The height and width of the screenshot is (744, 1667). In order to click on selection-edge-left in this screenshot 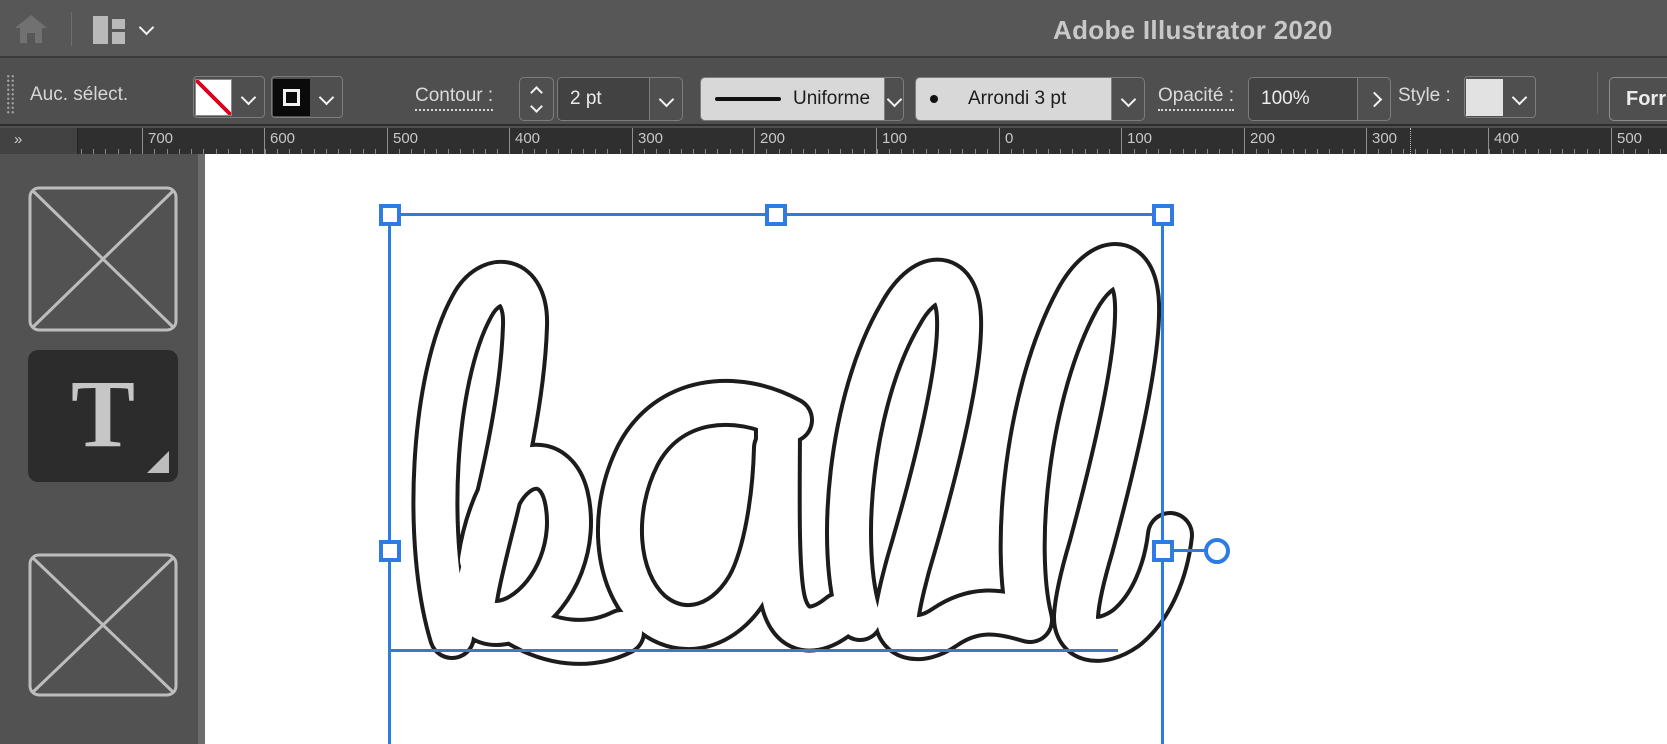, I will do `click(389, 479)`.